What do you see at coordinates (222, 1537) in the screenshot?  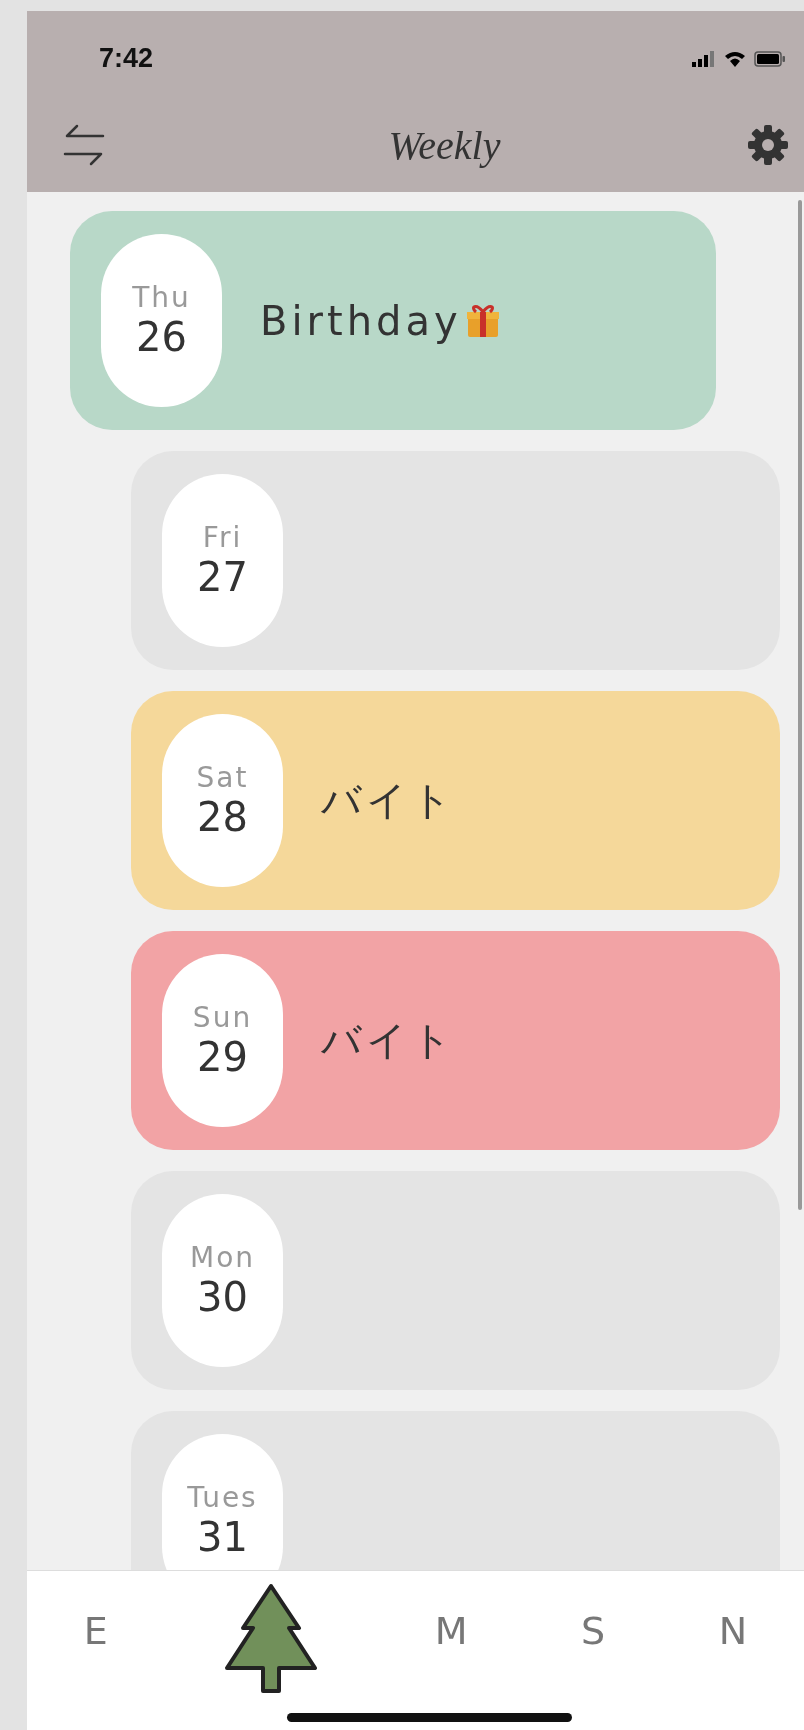 I see `date-number: 31` at bounding box center [222, 1537].